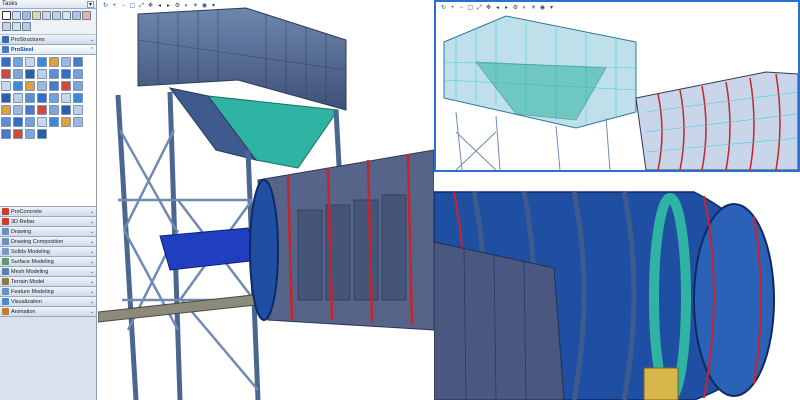 This screenshot has height=400, width=800. Describe the element at coordinates (48, 40) in the screenshot. I see `group-prostructures: ProStructures ⌄` at that location.